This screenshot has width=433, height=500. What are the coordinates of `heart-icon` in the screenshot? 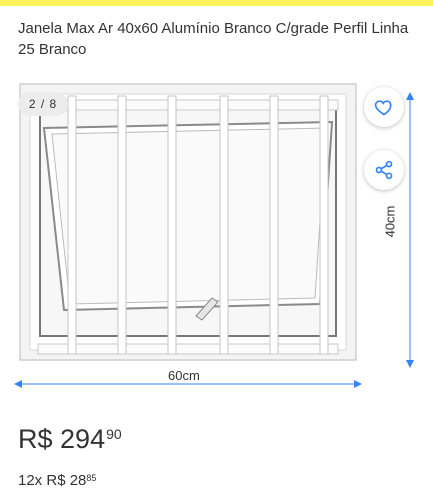 It's located at (383, 108).